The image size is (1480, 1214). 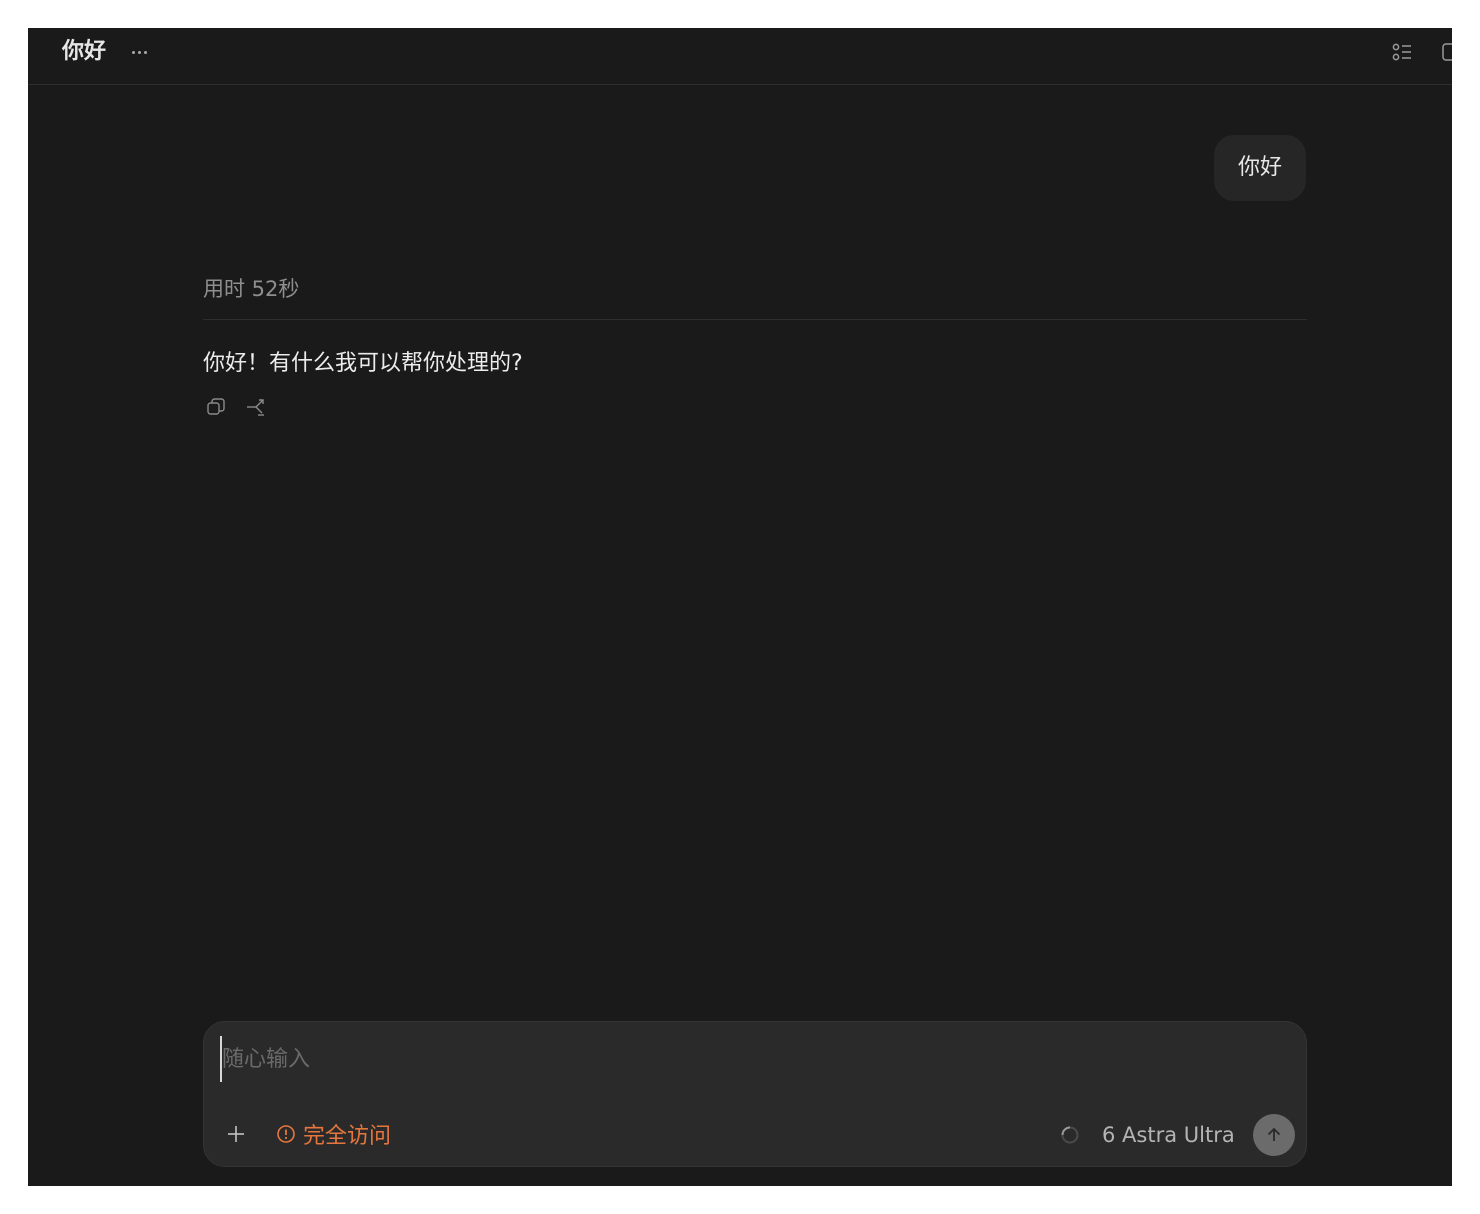 What do you see at coordinates (363, 363) in the screenshot?
I see `assistant-reply: 你好！有什么我可以帮你处理的?` at bounding box center [363, 363].